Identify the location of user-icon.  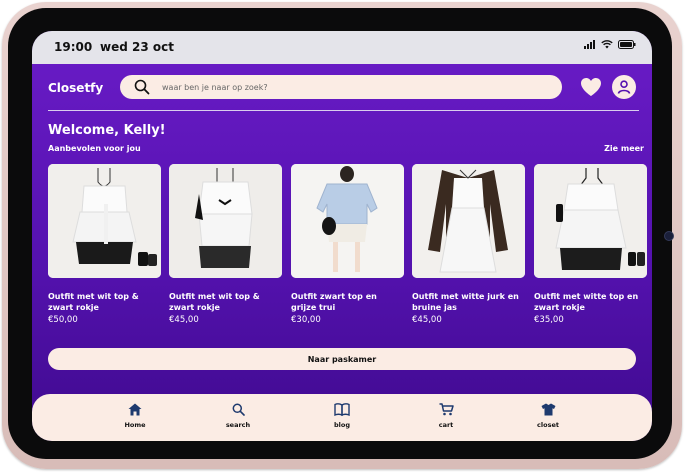
(624, 87).